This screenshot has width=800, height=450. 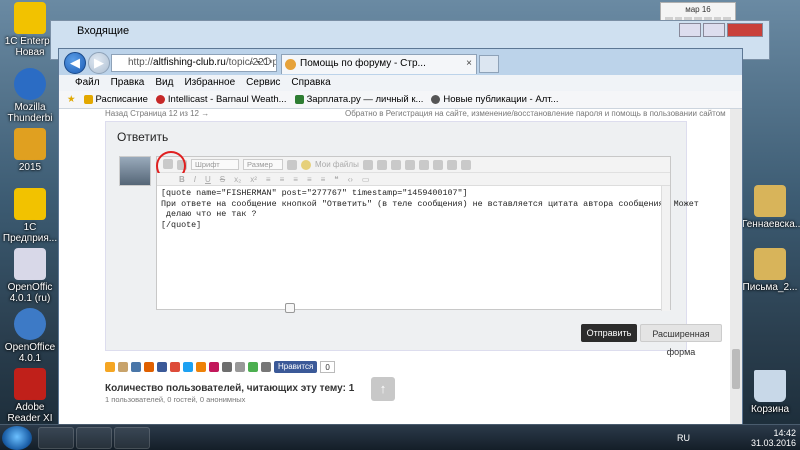 What do you see at coordinates (296, 367) in the screenshot?
I see `like-button: Нравится` at bounding box center [296, 367].